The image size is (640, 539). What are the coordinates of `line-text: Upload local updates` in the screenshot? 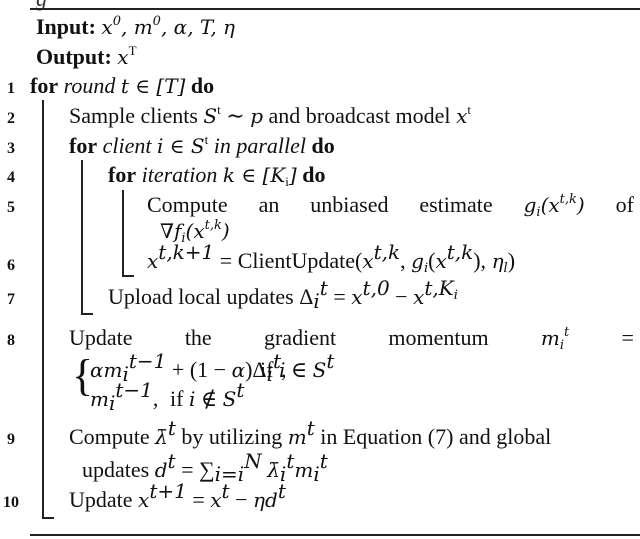 It's located at (204, 296).